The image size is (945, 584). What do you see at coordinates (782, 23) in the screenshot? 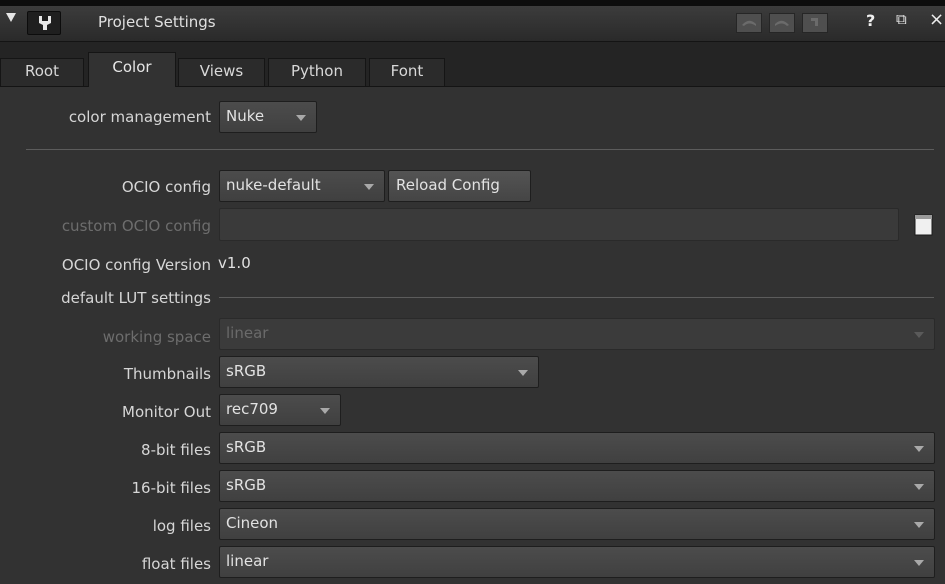
I see `redo-button` at bounding box center [782, 23].